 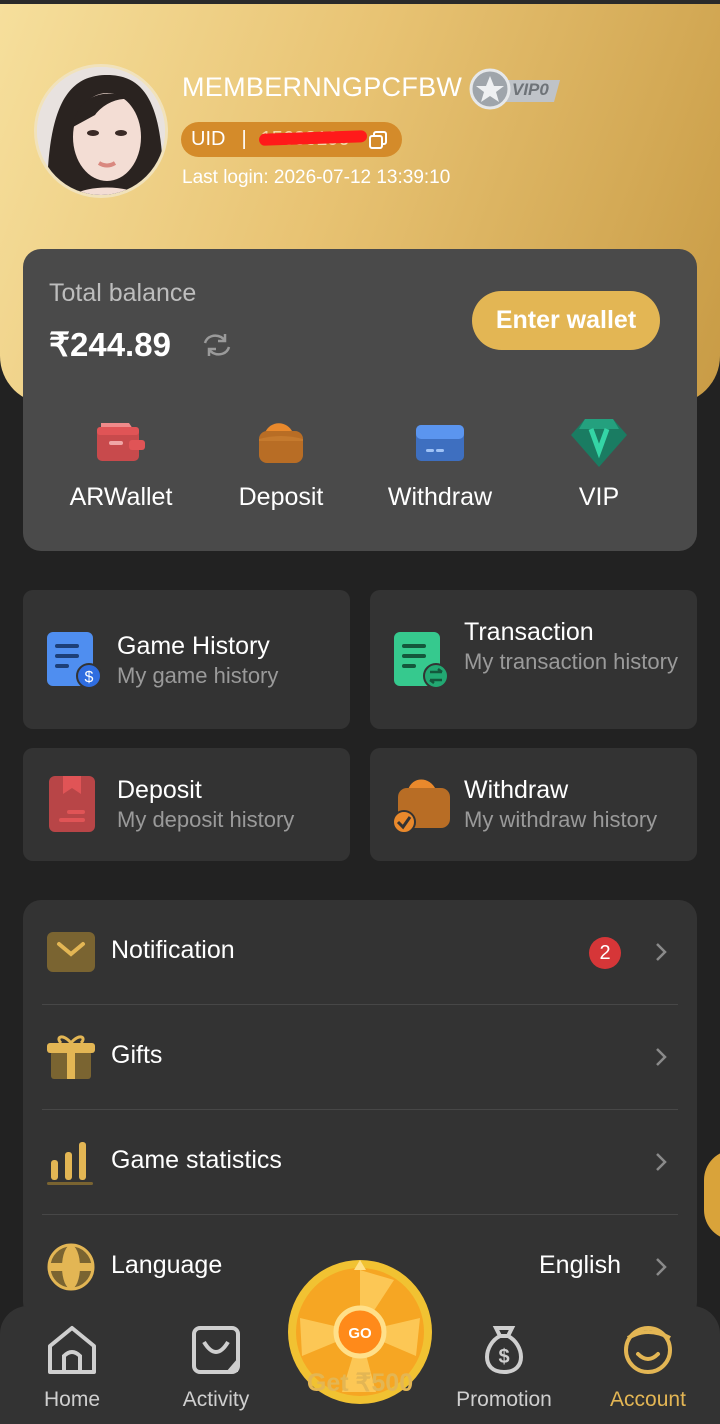 I want to click on transaction-icon, so click(x=421, y=660).